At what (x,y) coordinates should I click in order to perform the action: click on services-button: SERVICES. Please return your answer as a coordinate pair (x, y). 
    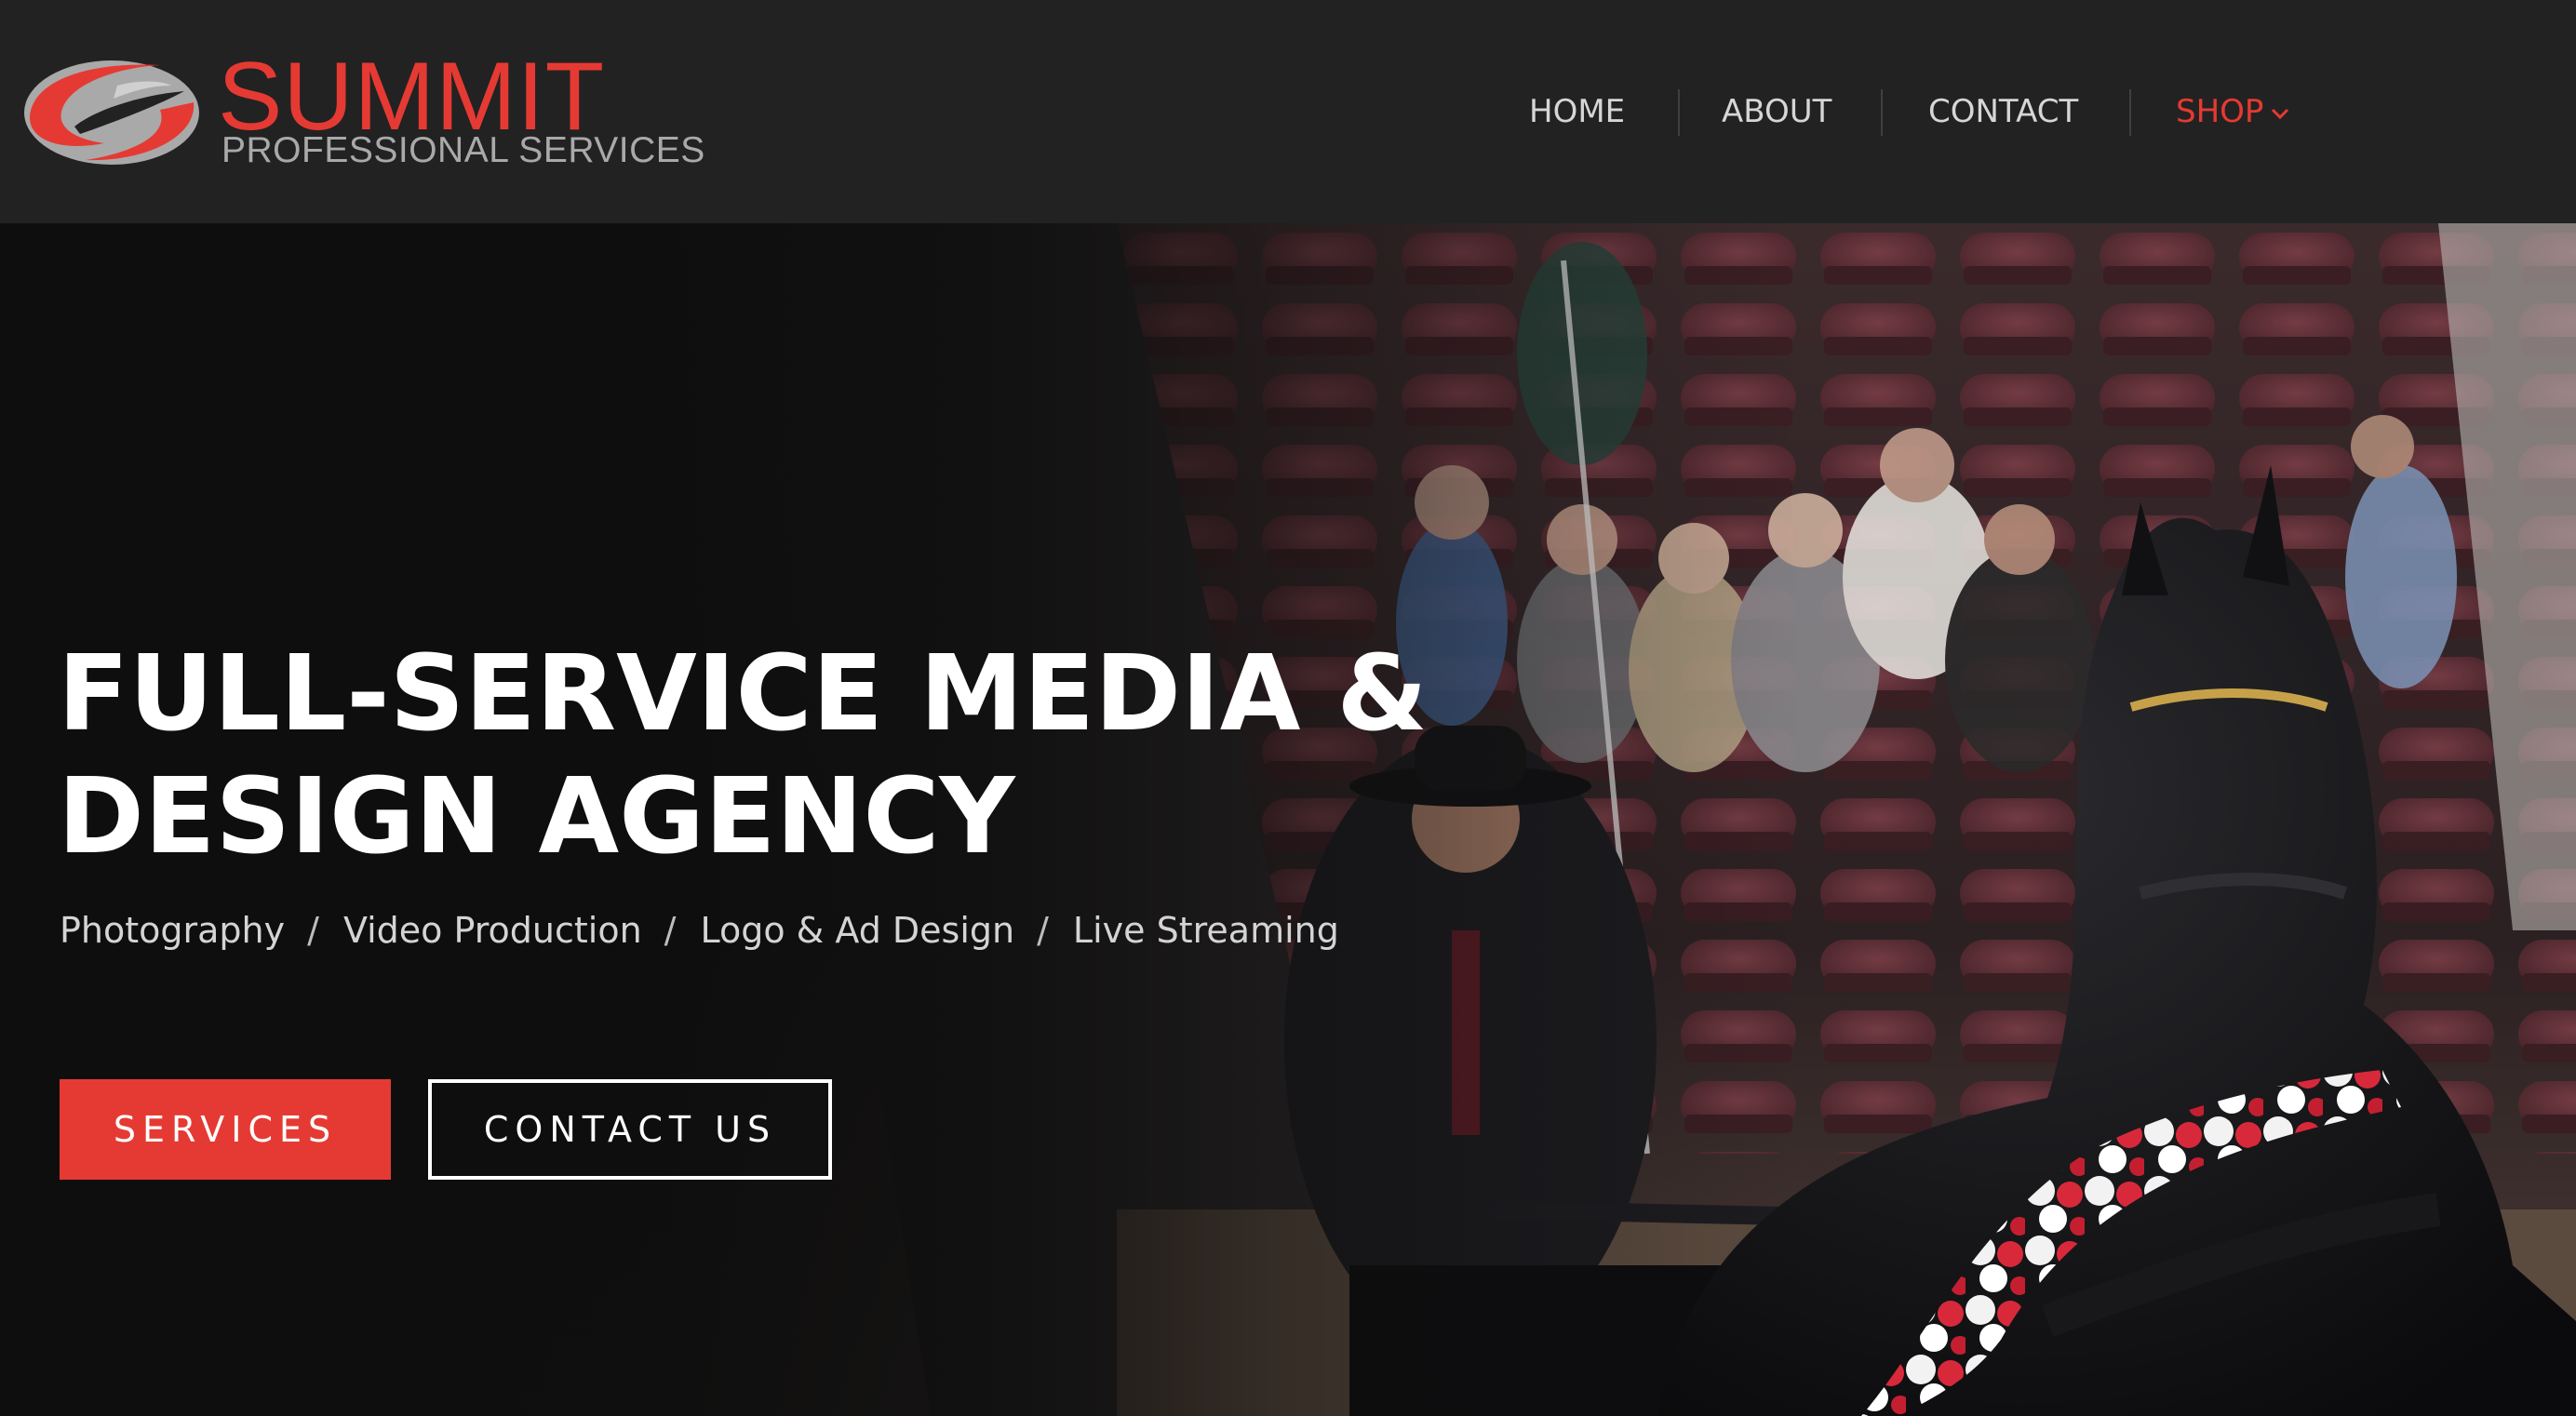
    Looking at the image, I should click on (225, 1129).